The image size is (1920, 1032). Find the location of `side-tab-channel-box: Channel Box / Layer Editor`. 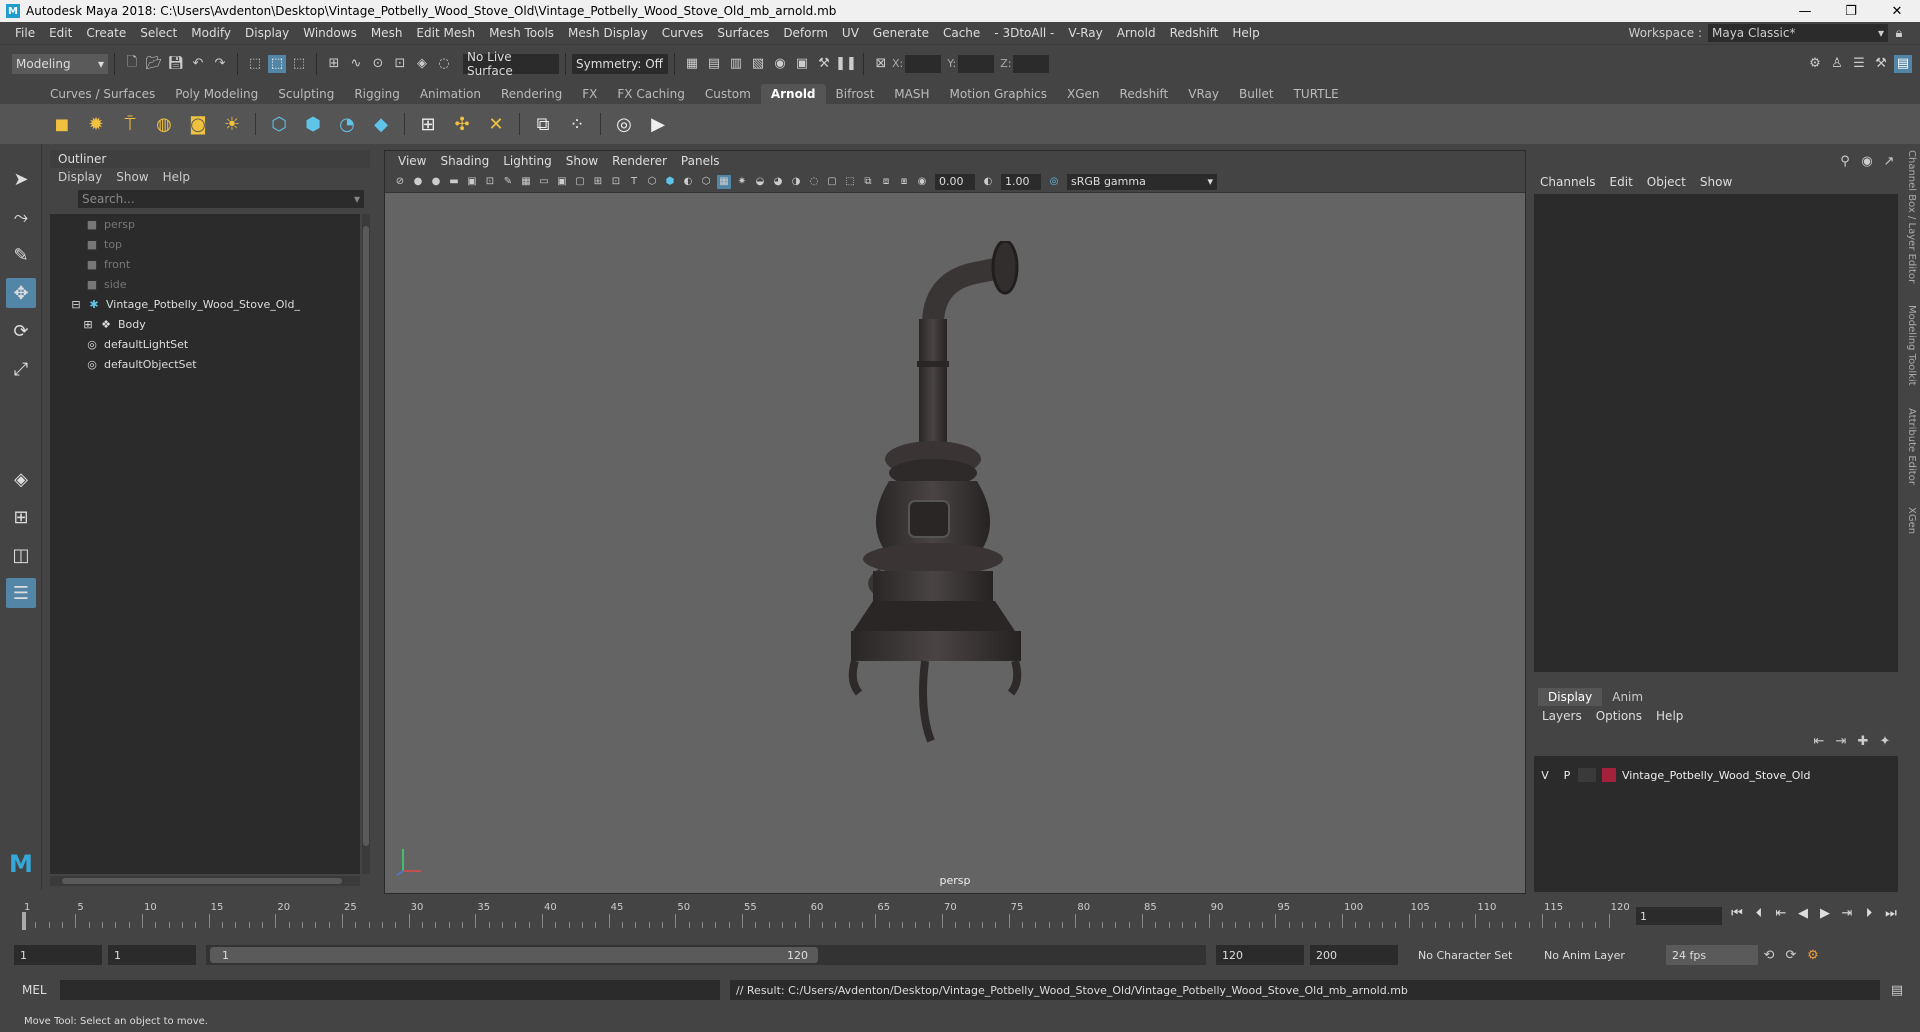

side-tab-channel-box: Channel Box / Layer Editor is located at coordinates (1911, 216).